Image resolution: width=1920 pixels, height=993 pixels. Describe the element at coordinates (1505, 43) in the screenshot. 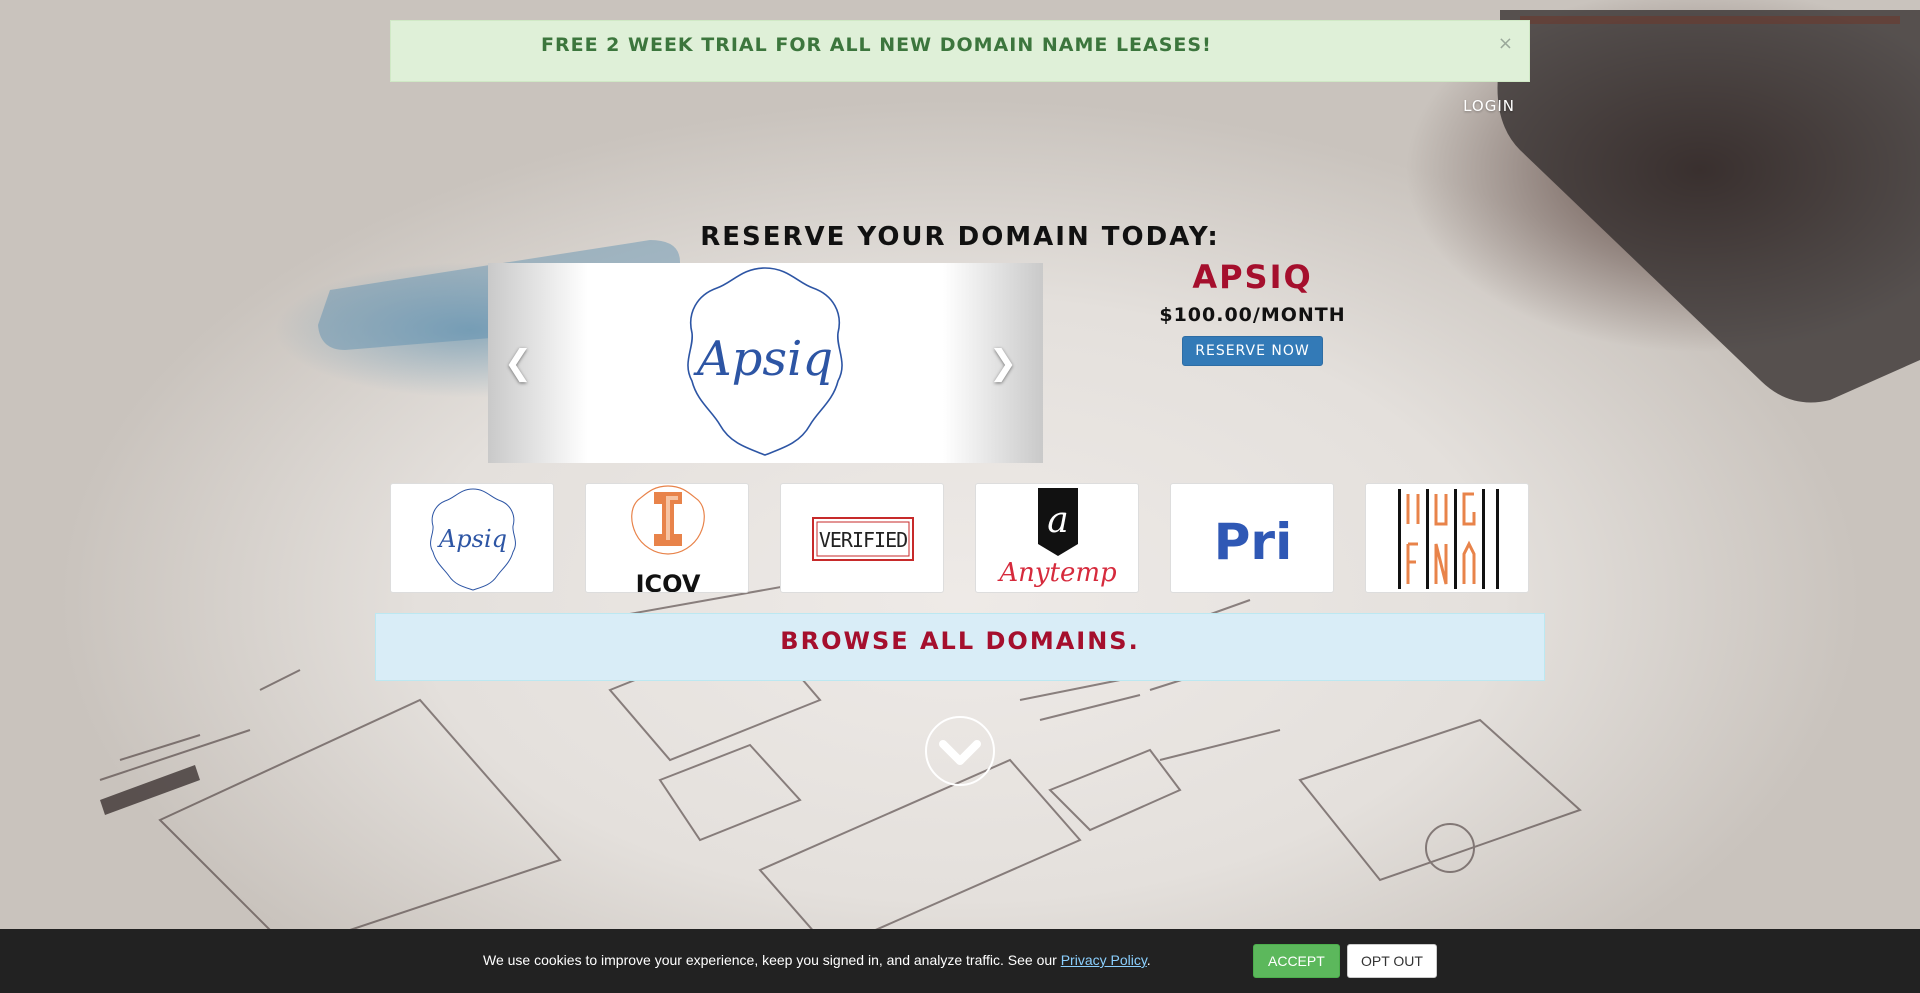

I see `close-icon: ×` at that location.